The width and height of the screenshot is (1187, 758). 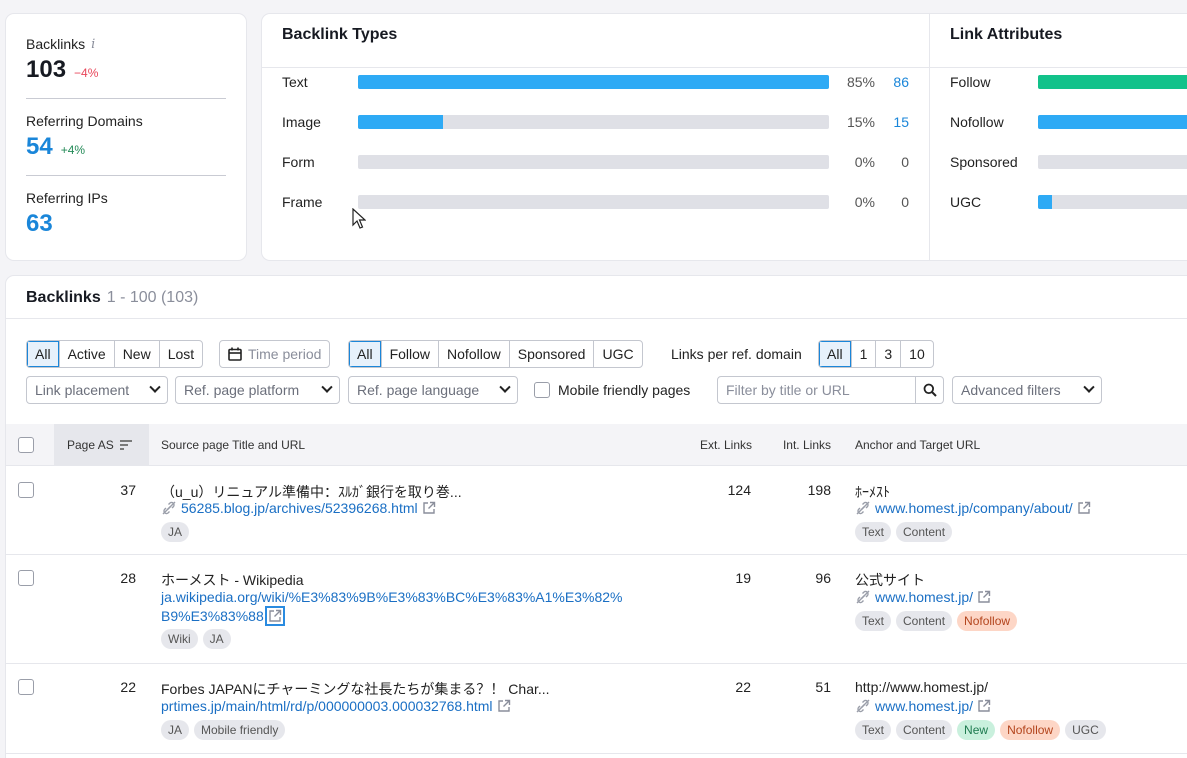 I want to click on status-all: All, so click(x=43, y=354).